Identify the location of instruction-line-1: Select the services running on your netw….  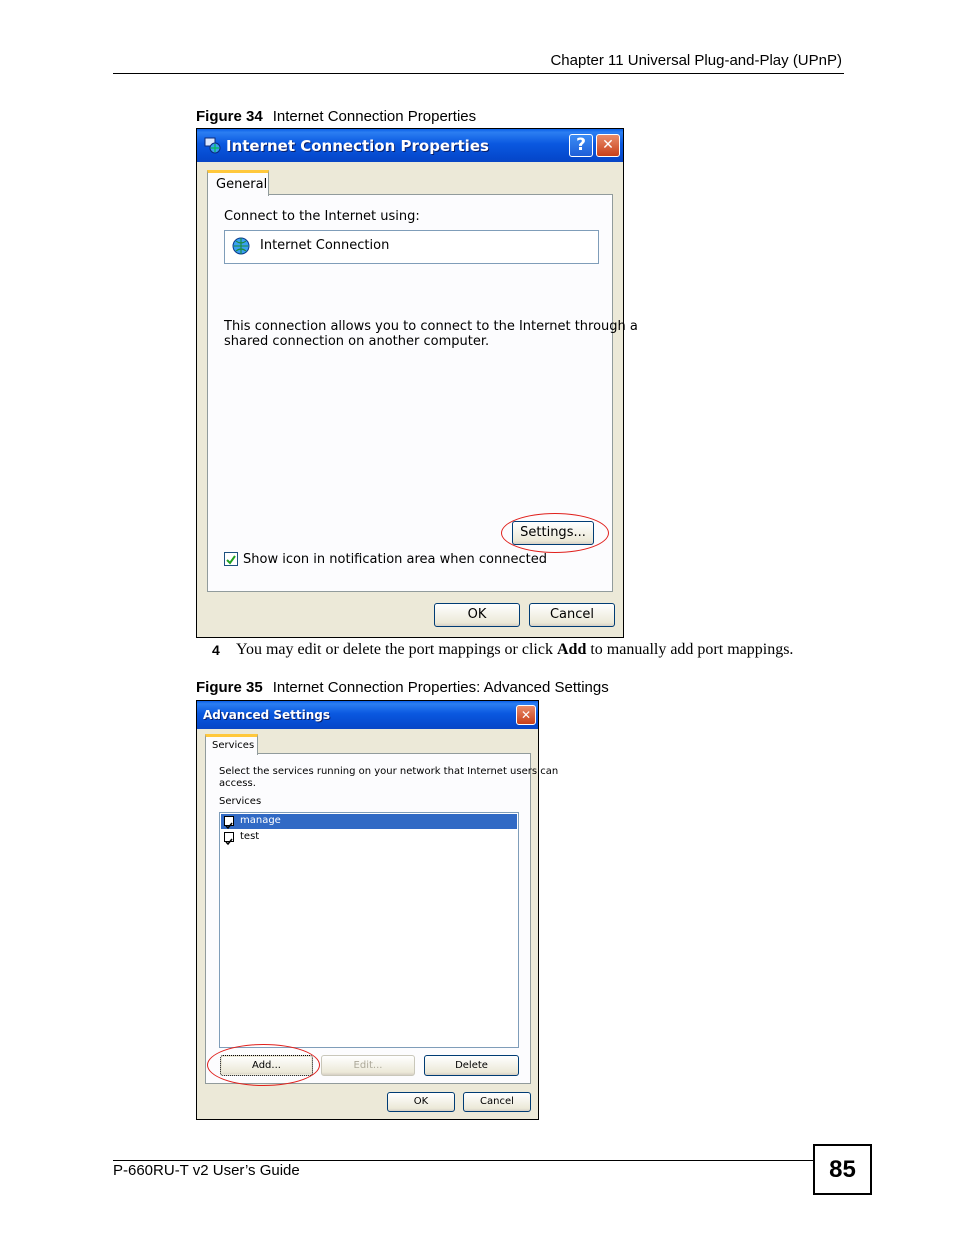
(389, 771).